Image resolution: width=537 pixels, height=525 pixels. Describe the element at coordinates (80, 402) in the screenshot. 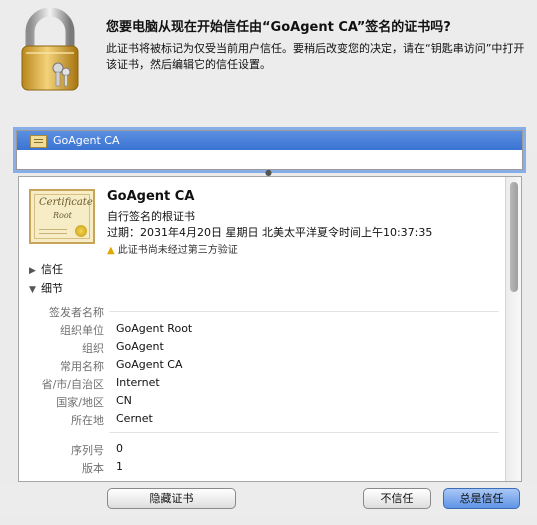

I see `field-label: 国家/地区` at that location.